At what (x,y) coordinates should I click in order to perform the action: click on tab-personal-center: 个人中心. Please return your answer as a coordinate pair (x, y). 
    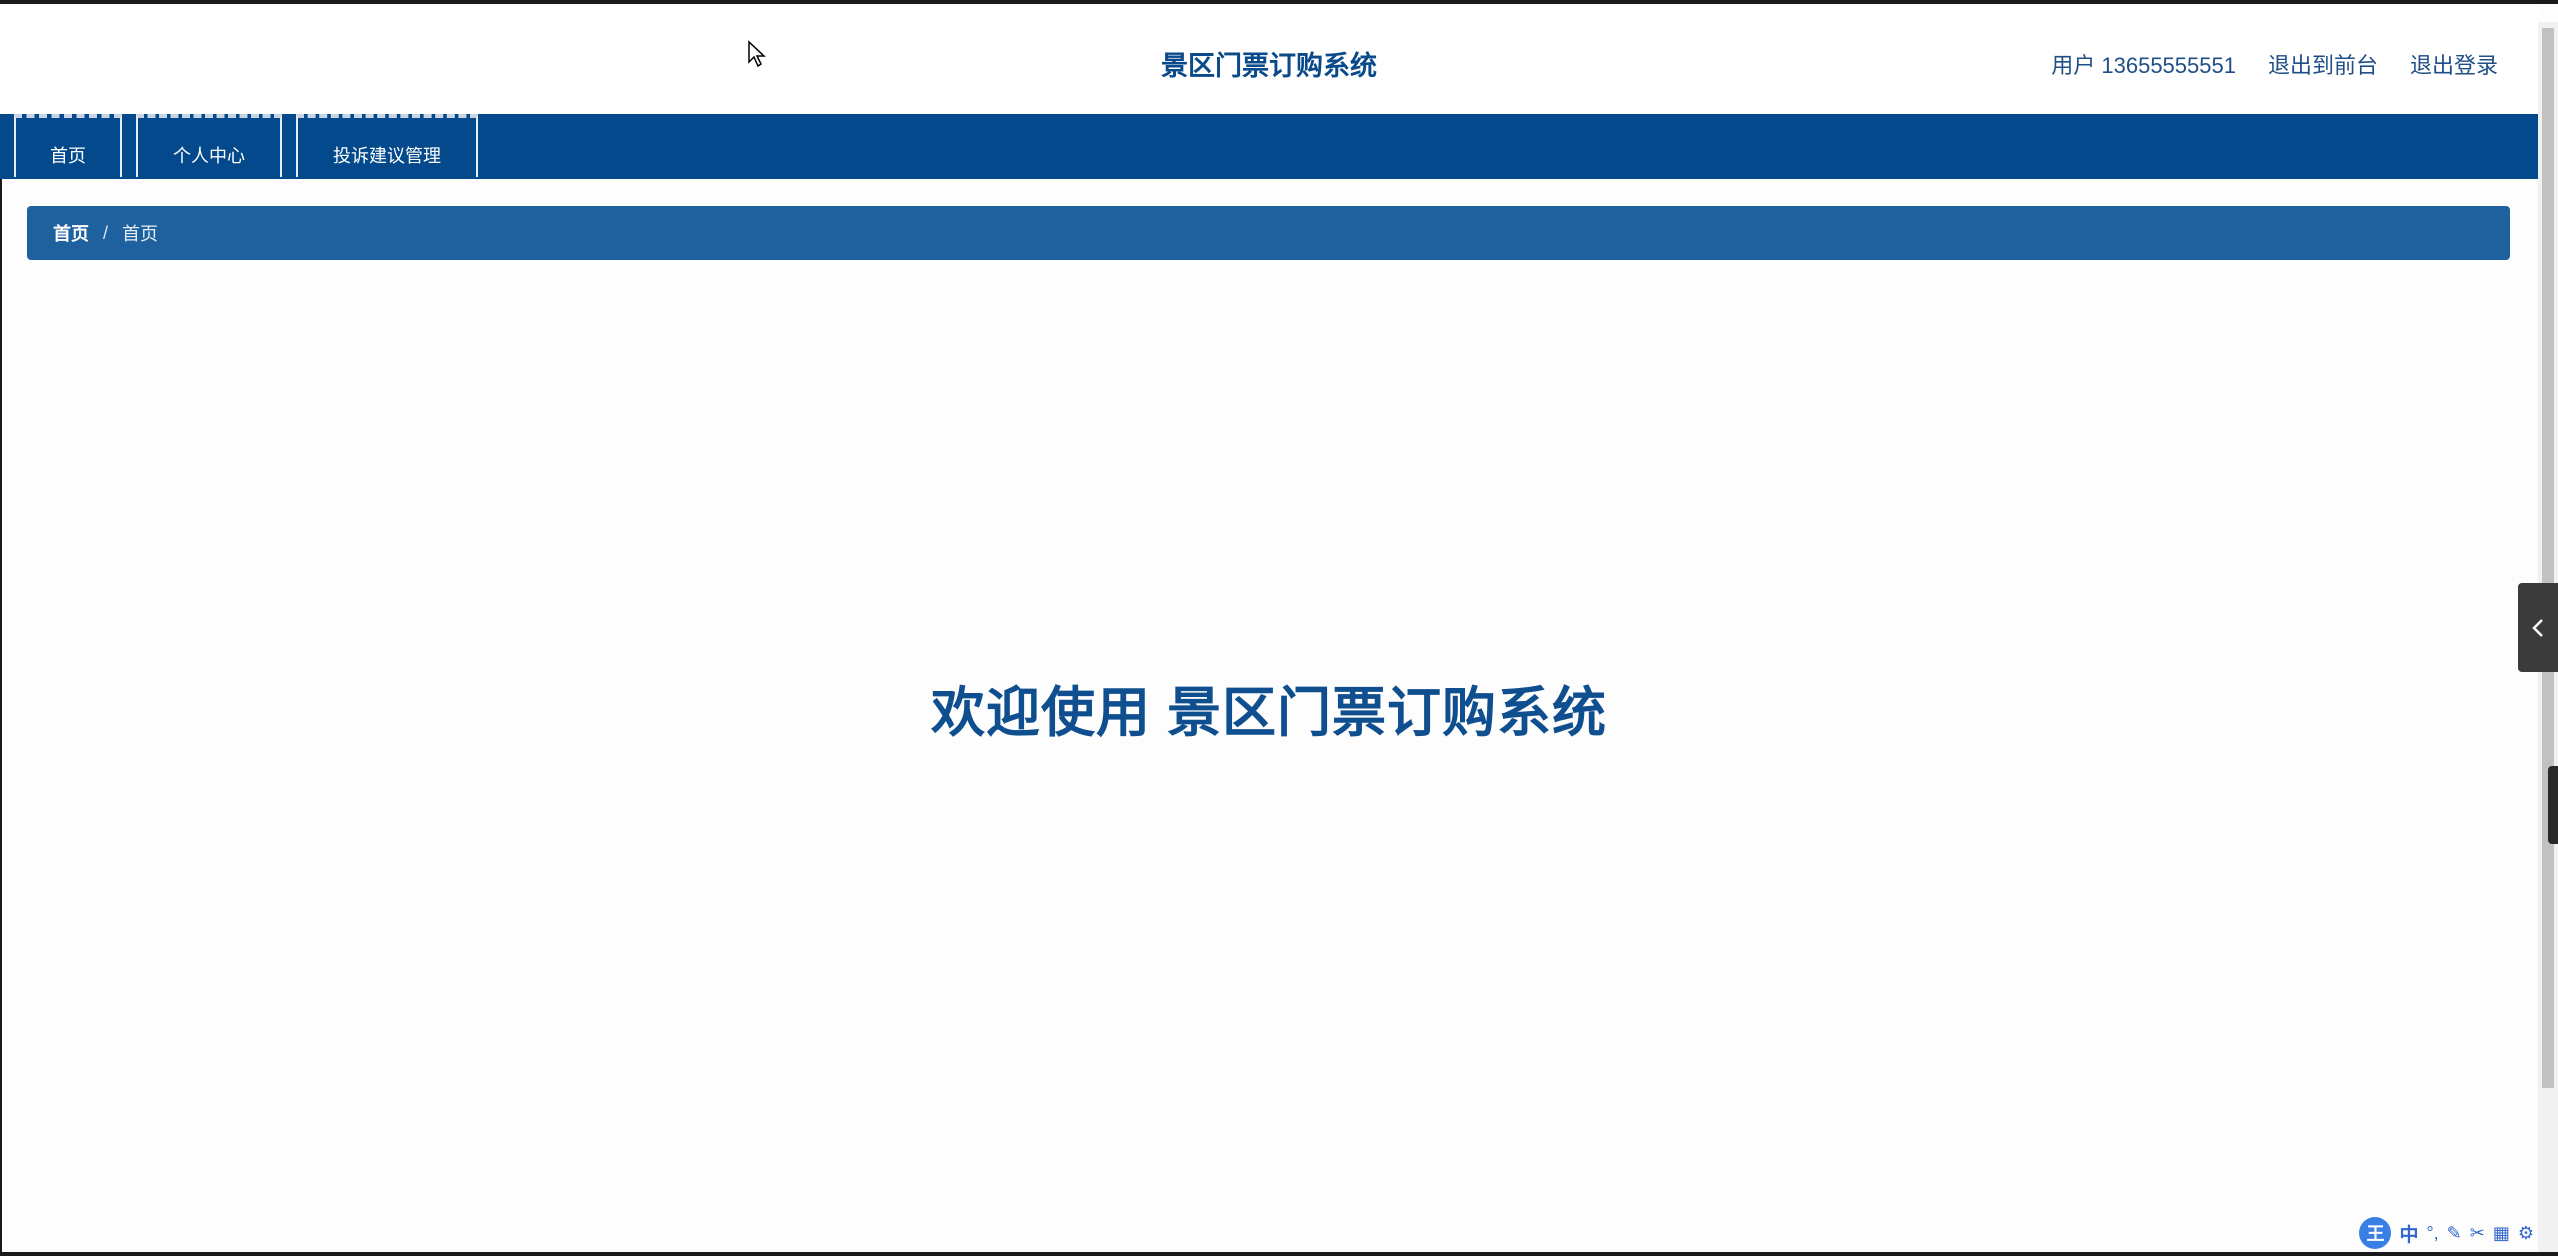
    Looking at the image, I should click on (209, 145).